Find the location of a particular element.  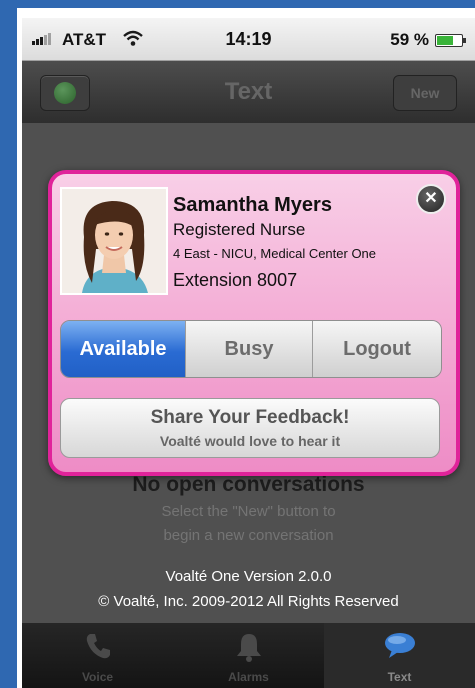

profile-name: Samantha Myers is located at coordinates (252, 205).